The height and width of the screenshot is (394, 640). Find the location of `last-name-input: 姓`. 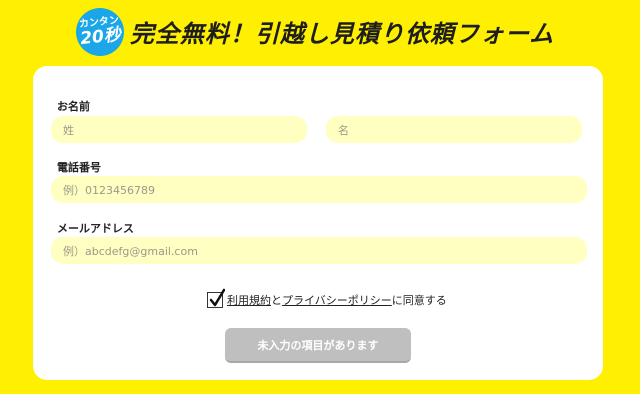

last-name-input: 姓 is located at coordinates (179, 129).